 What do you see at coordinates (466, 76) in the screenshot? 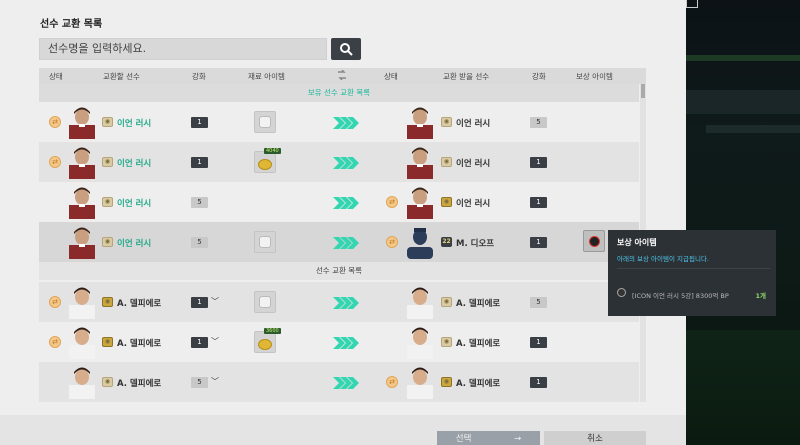
I see `header-receive-player: 교환 받을 선수` at bounding box center [466, 76].